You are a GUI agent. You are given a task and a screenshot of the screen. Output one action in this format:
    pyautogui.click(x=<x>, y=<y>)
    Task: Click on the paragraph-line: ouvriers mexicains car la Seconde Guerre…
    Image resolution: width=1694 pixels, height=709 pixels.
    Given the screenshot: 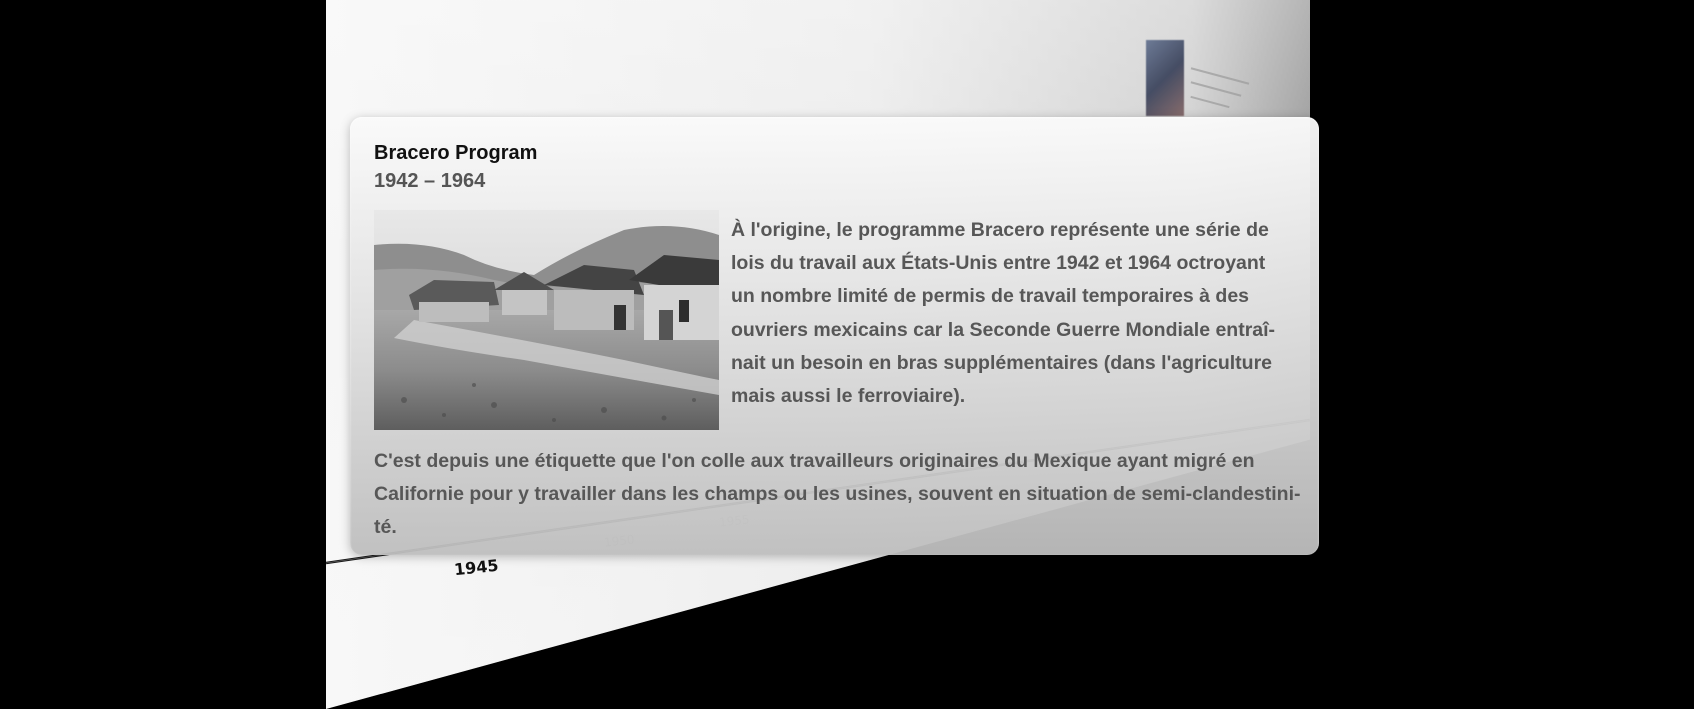 What is the action you would take?
    pyautogui.click(x=1003, y=329)
    